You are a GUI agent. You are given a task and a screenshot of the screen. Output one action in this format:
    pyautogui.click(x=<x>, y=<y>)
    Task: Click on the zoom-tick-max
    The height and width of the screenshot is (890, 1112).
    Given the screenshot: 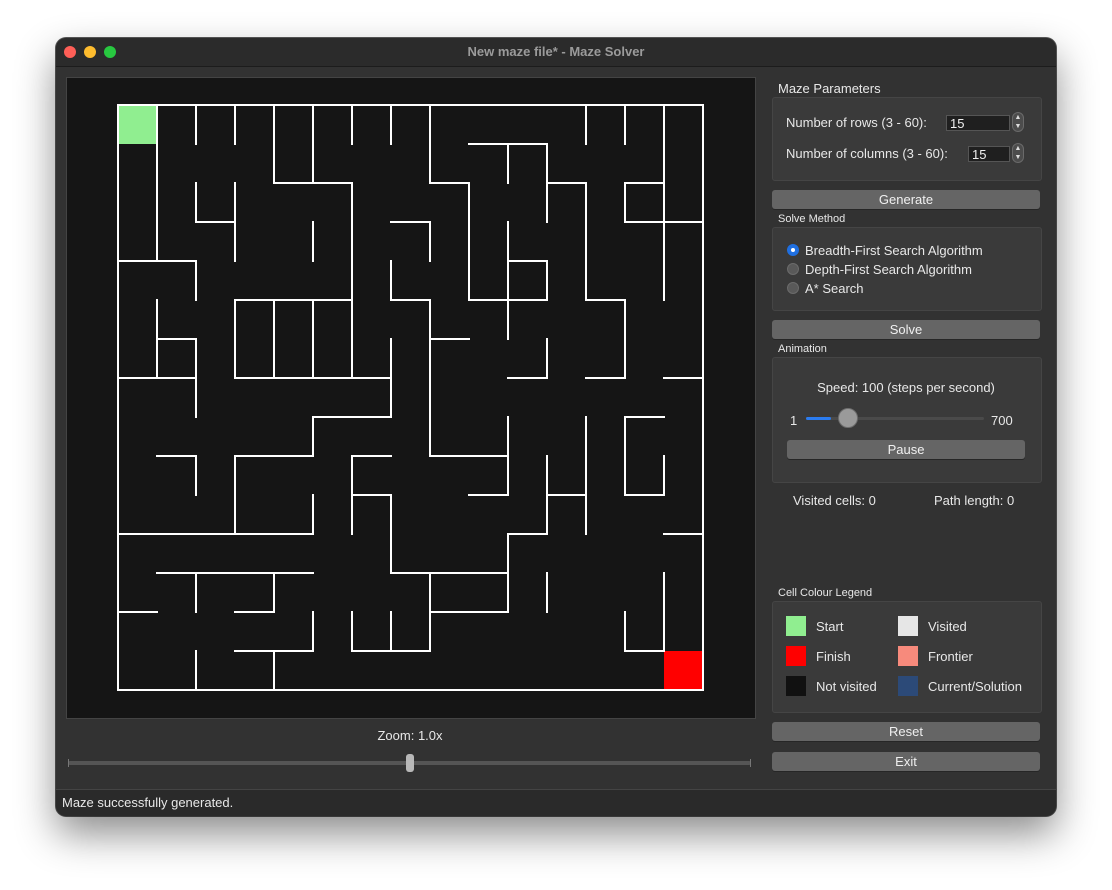 What is the action you would take?
    pyautogui.click(x=750, y=763)
    